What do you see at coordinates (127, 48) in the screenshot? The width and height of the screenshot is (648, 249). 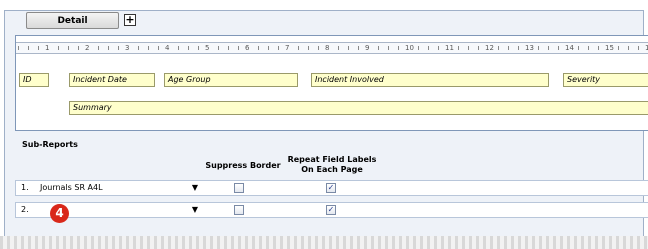 I see `ruler-number: 3` at bounding box center [127, 48].